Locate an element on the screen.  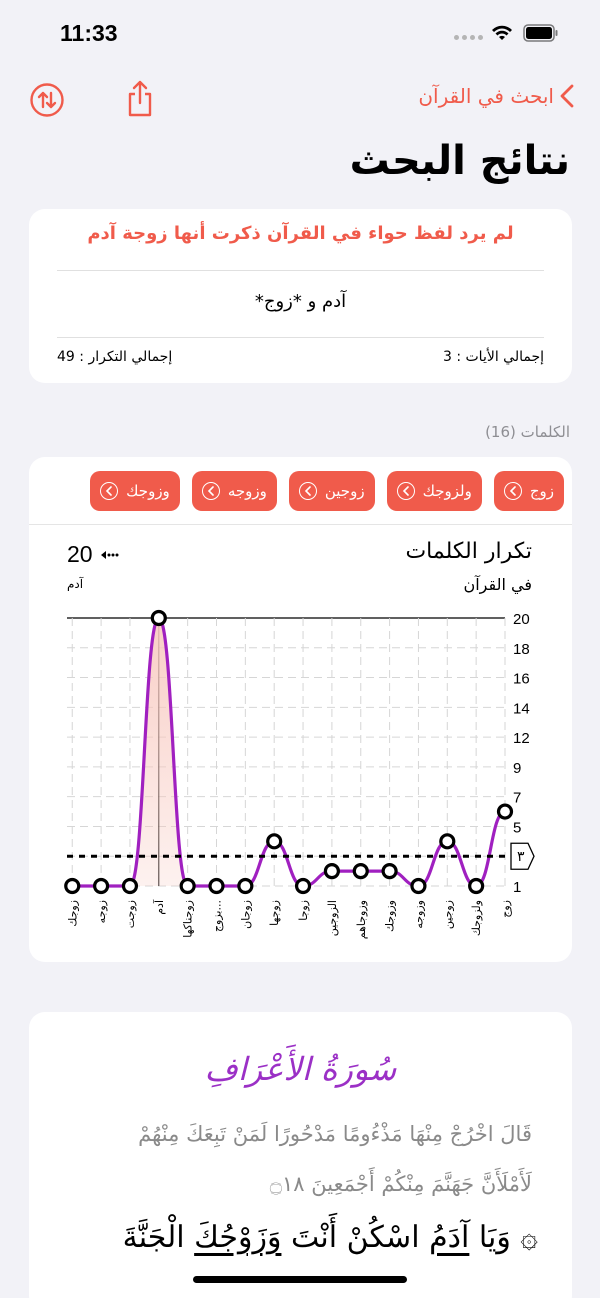
back-button: ابحث في القرآن is located at coordinates (496, 96).